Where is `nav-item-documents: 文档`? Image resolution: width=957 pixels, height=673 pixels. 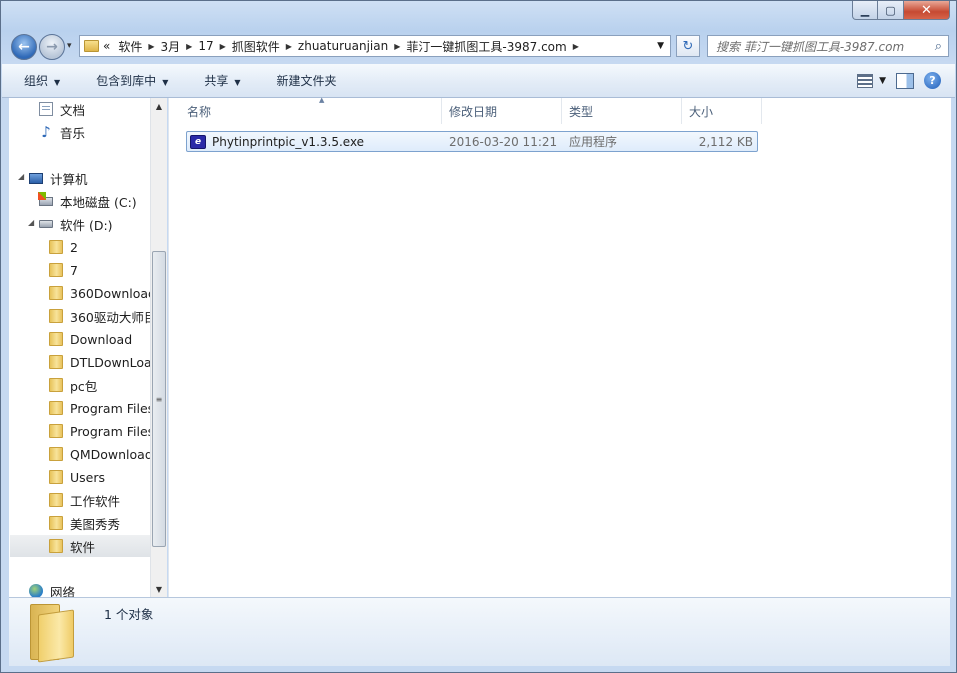 nav-item-documents: 文档 is located at coordinates (62, 109).